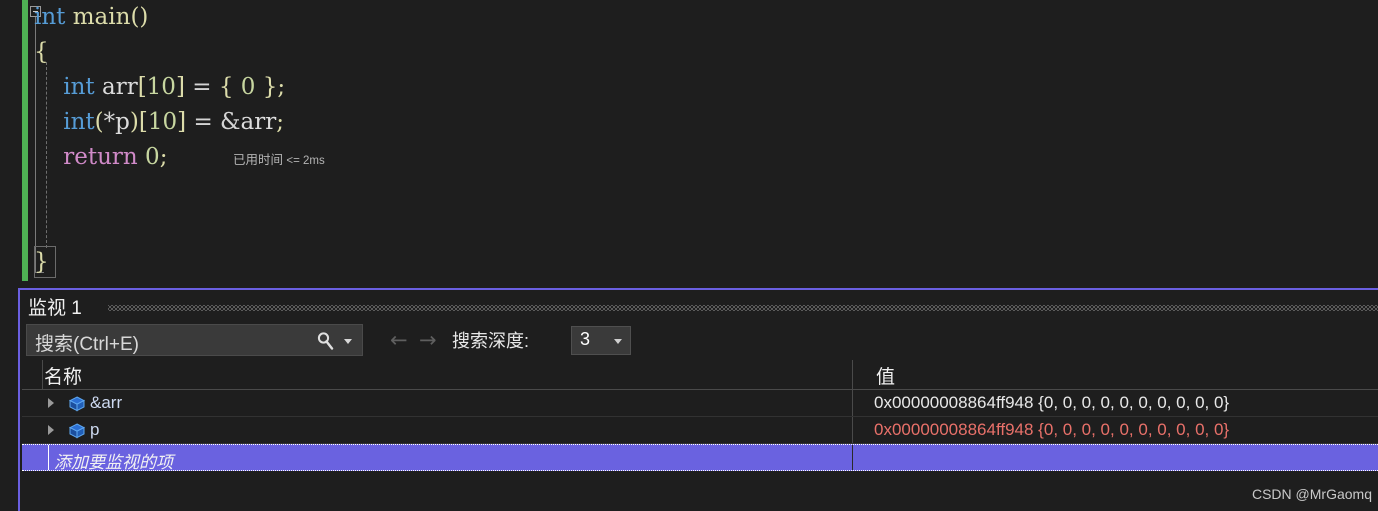 Image resolution: width=1378 pixels, height=511 pixels. I want to click on watch-panel-title: 监视 1, so click(55, 308).